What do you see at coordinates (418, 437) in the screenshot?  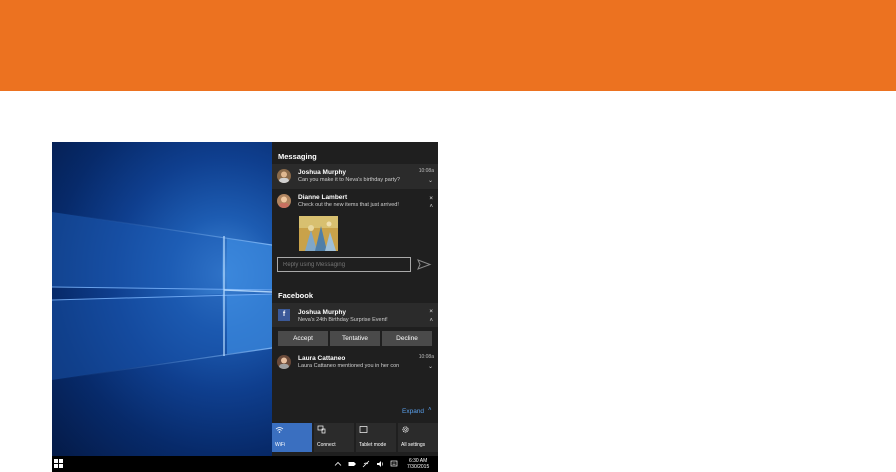 I see `quick-action-all-settings: All settings` at bounding box center [418, 437].